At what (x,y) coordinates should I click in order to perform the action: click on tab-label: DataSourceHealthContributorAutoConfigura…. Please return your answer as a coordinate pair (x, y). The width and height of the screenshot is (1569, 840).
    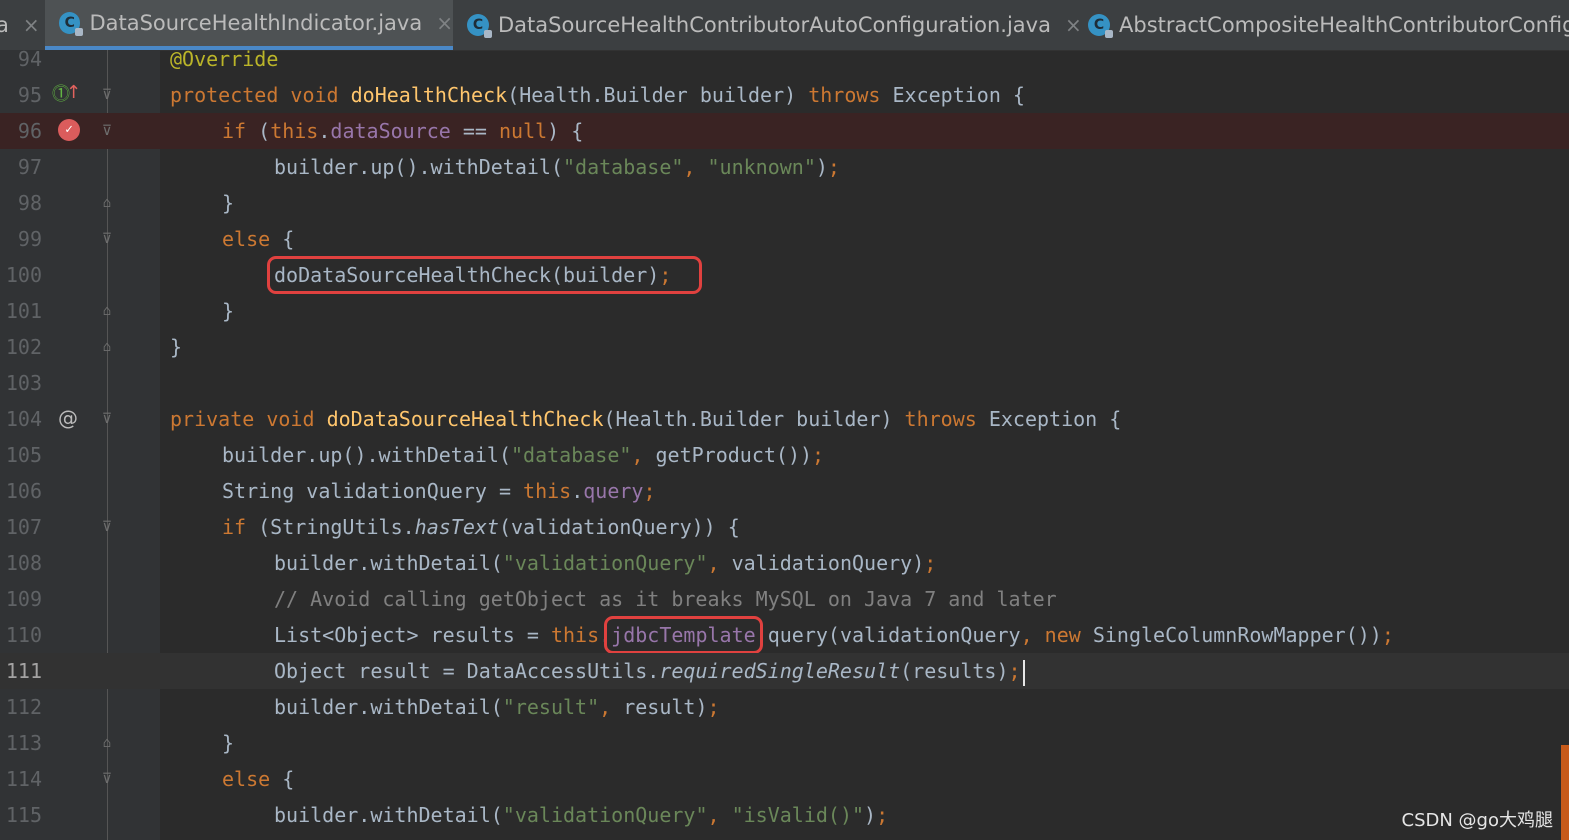
    Looking at the image, I should click on (774, 25).